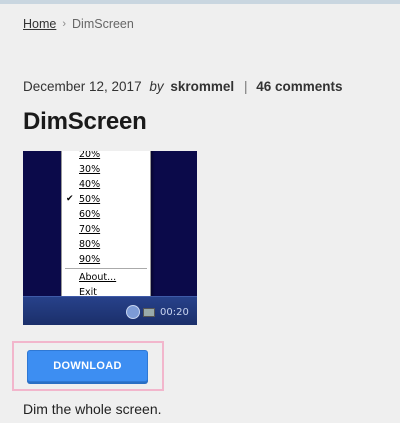 The image size is (400, 423). What do you see at coordinates (103, 24) in the screenshot?
I see `breadcrumb-current: DimScreen` at bounding box center [103, 24].